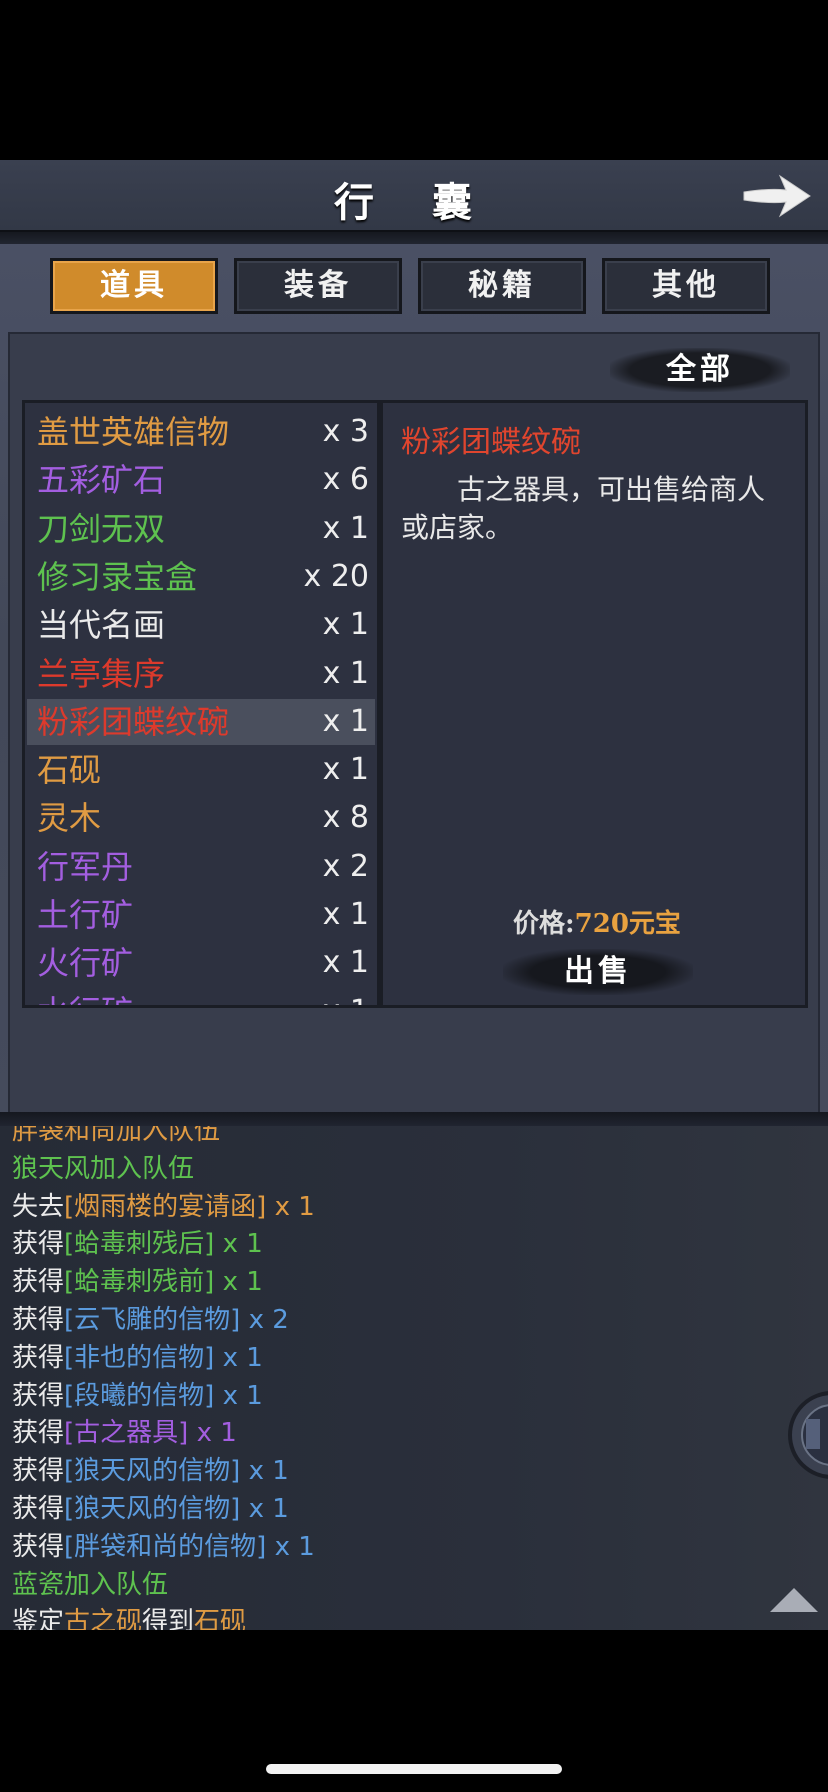 The width and height of the screenshot is (828, 1792). Describe the element at coordinates (345, 480) in the screenshot. I see `item-quantity: x 6` at that location.